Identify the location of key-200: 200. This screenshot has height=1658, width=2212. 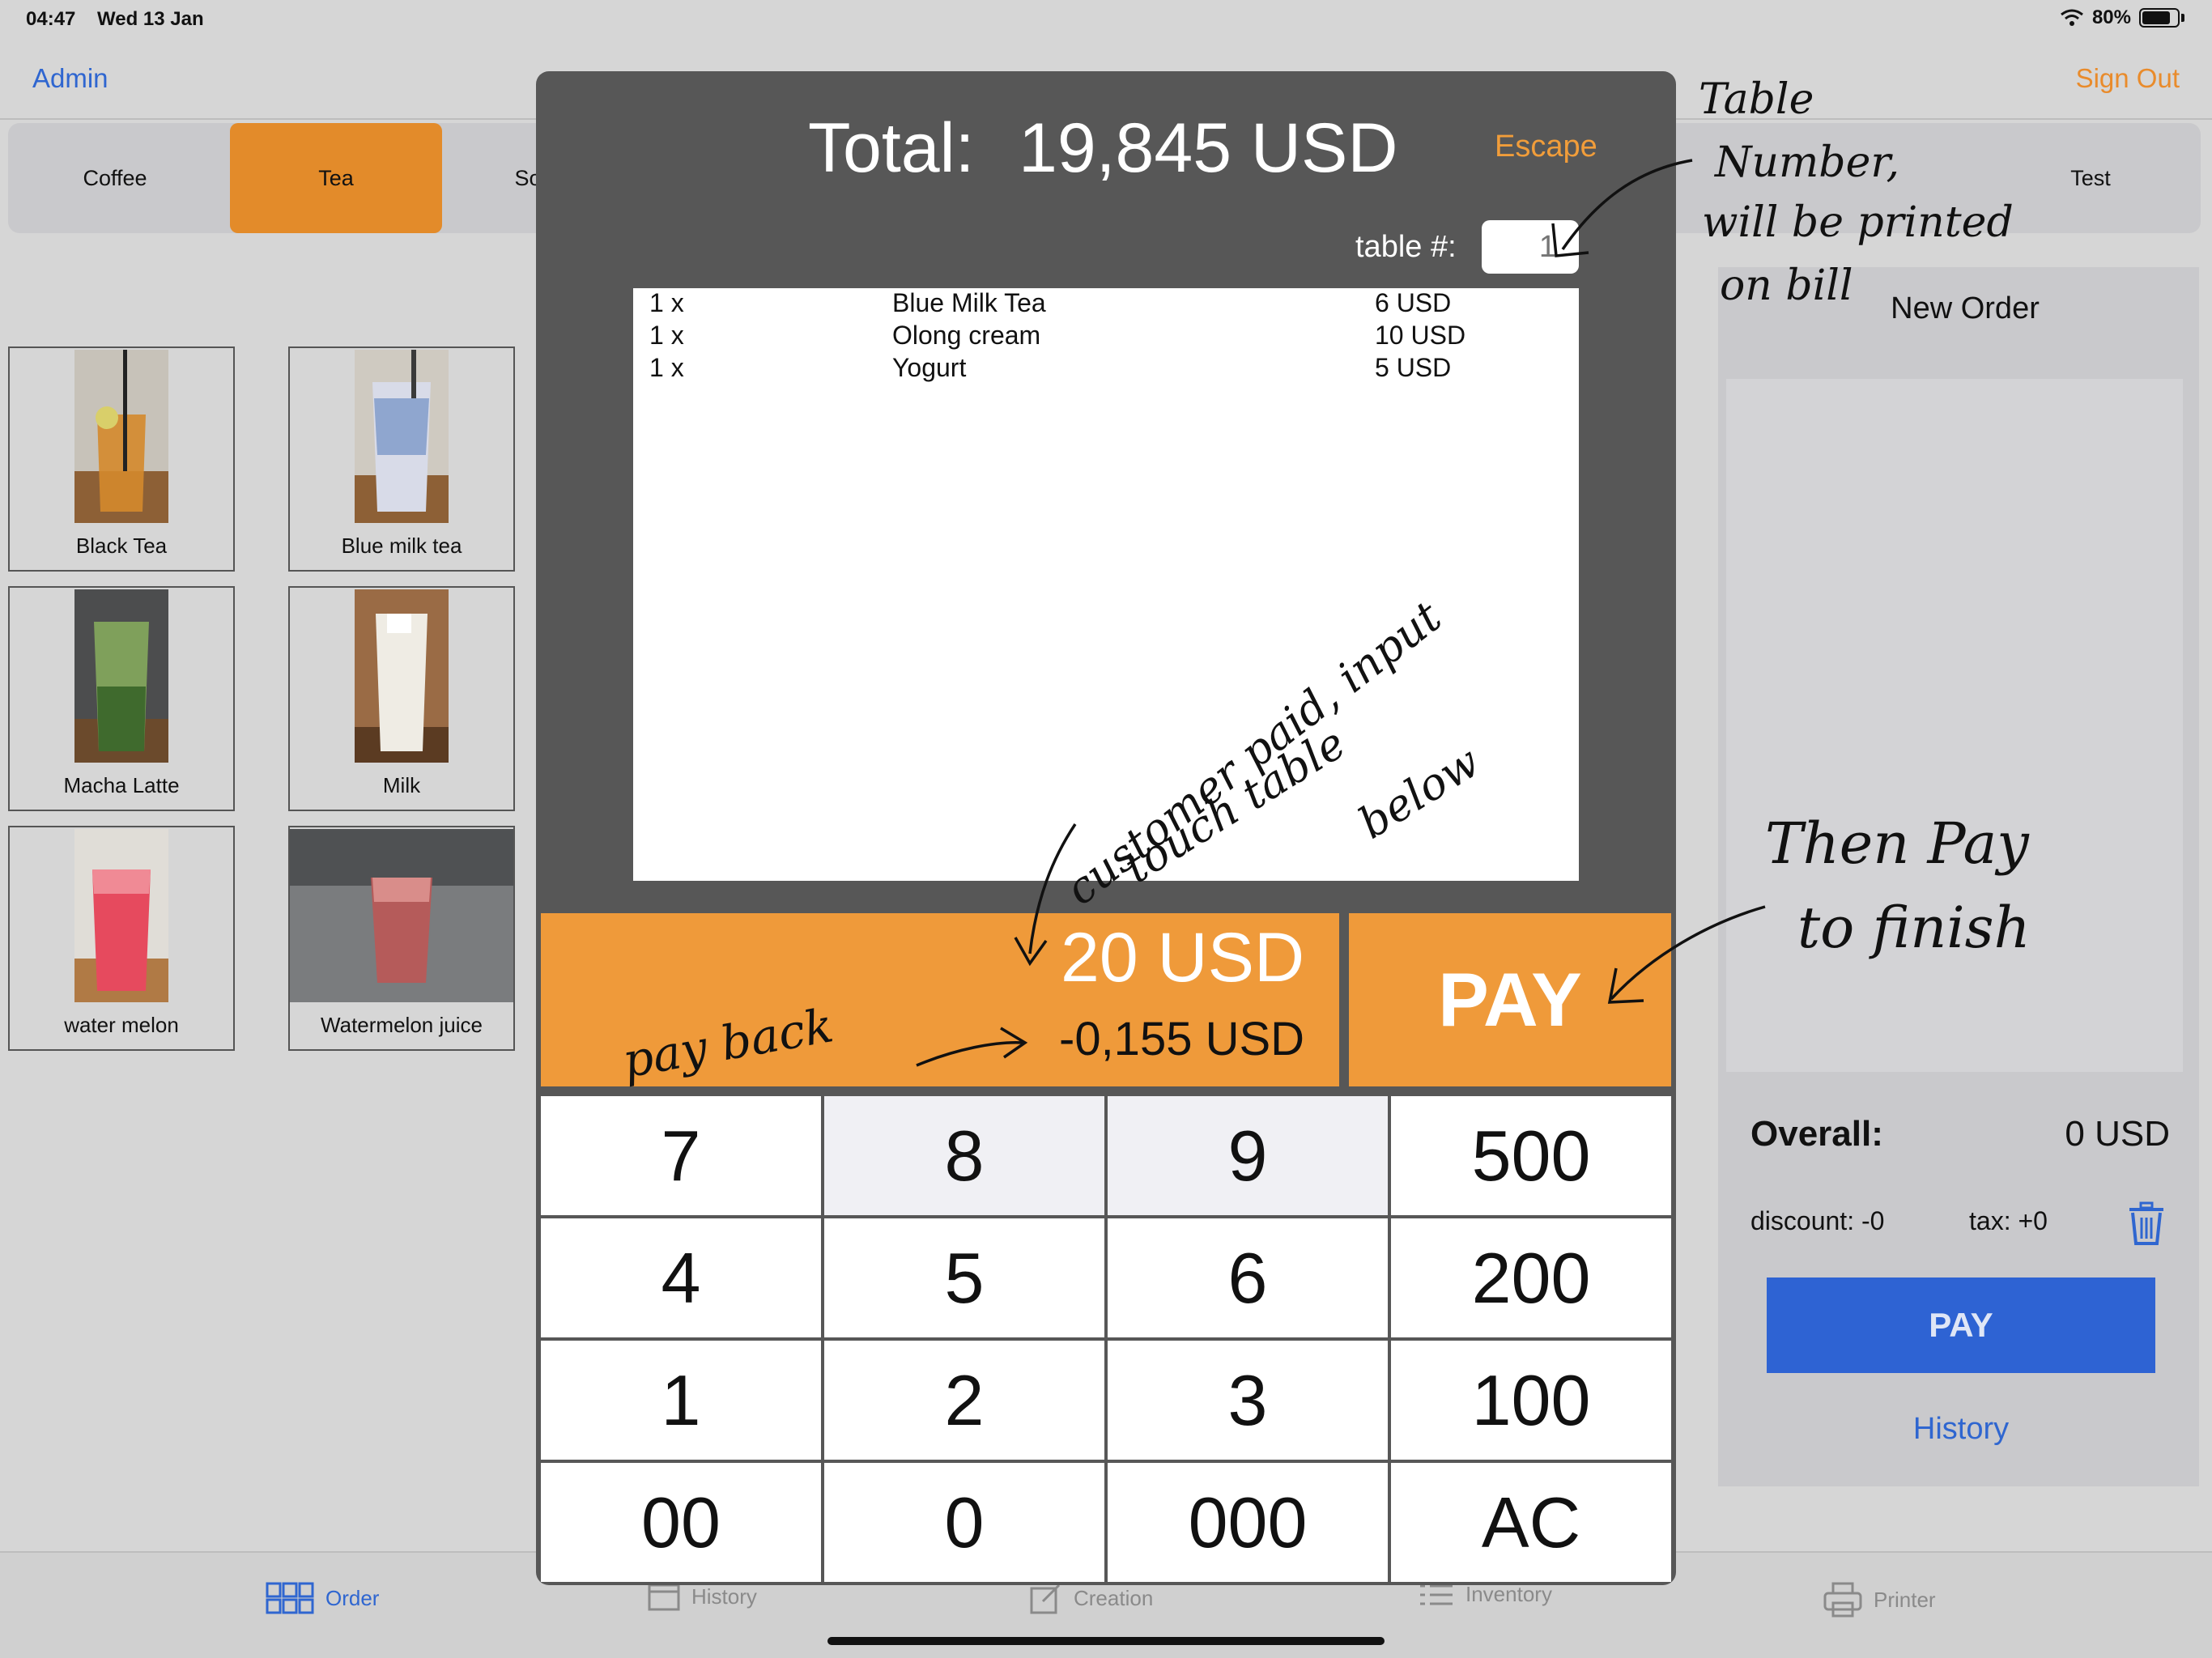
(1531, 1277).